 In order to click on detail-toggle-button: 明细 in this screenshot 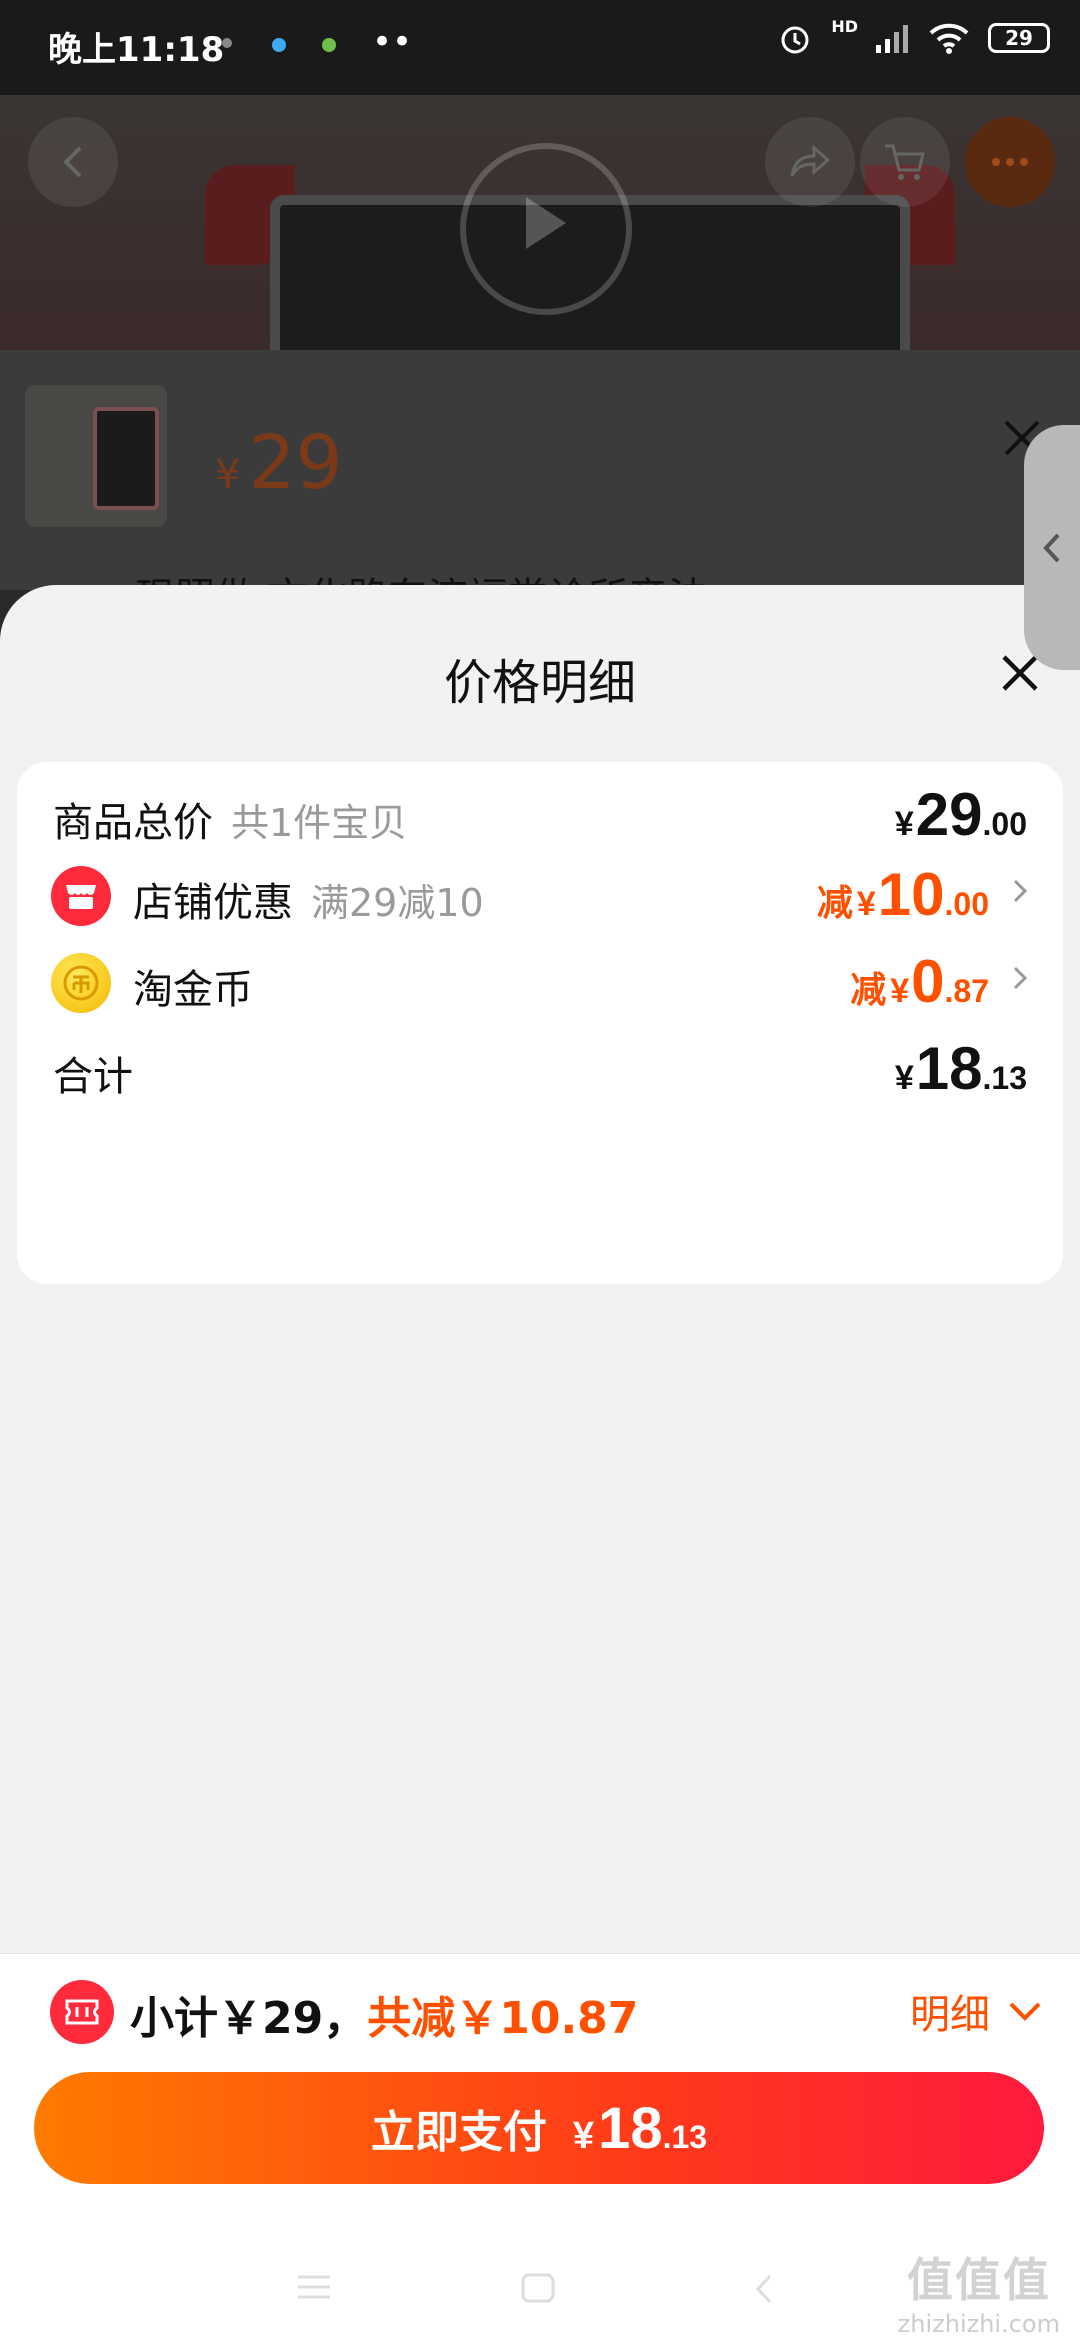, I will do `click(976, 2011)`.